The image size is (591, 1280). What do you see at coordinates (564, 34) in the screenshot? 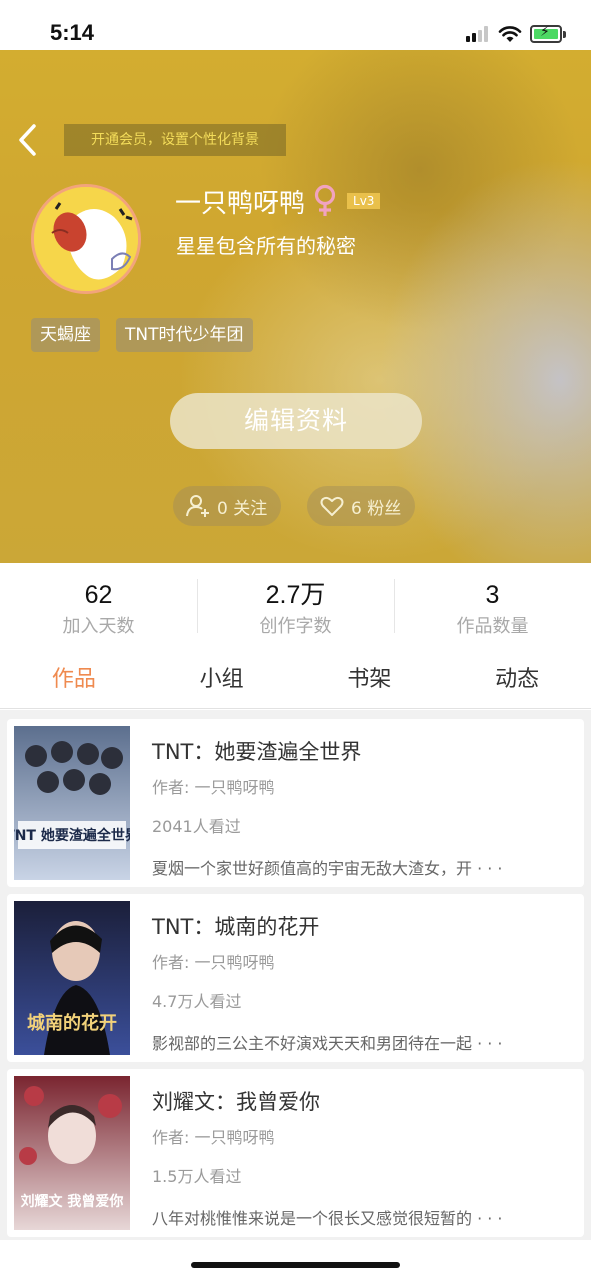
I see `battery-cap` at bounding box center [564, 34].